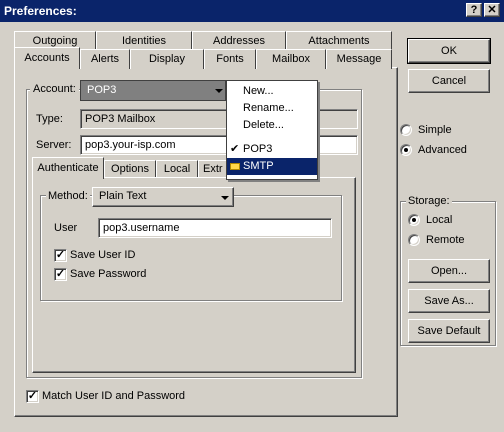  Describe the element at coordinates (235, 149) in the screenshot. I see `checkmark-icon: ✔` at that location.